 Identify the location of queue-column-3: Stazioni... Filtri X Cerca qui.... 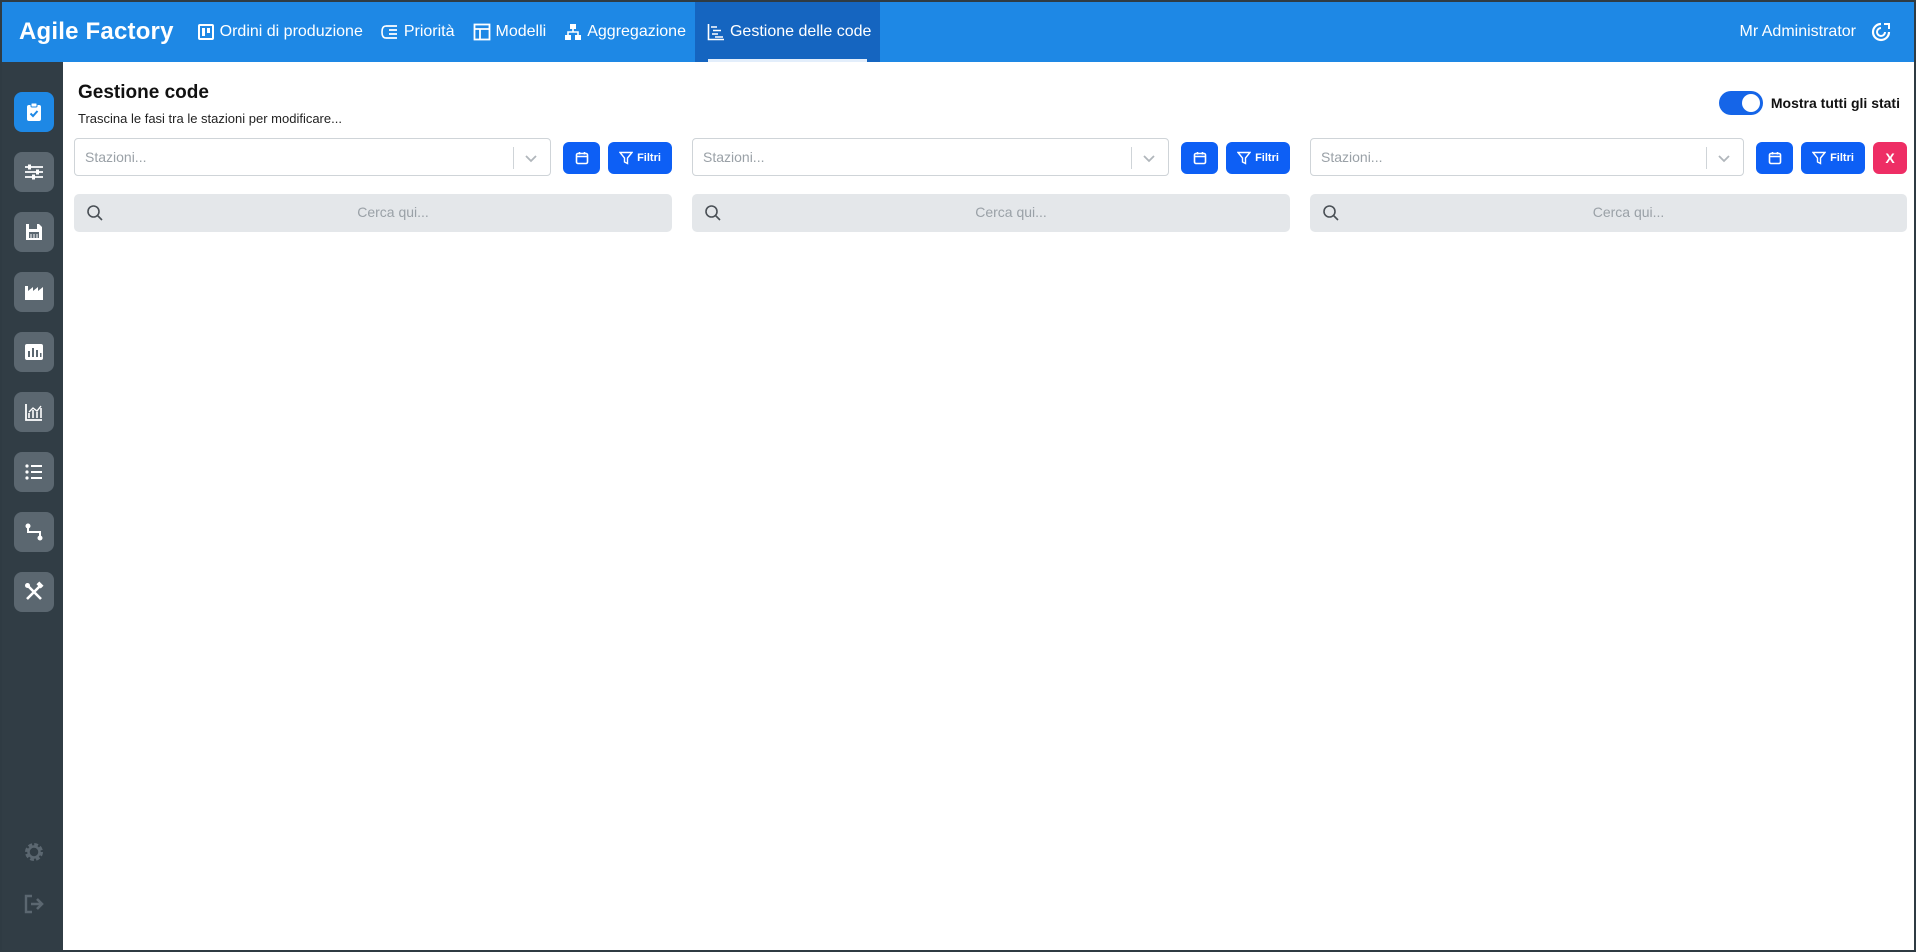
(1609, 186).